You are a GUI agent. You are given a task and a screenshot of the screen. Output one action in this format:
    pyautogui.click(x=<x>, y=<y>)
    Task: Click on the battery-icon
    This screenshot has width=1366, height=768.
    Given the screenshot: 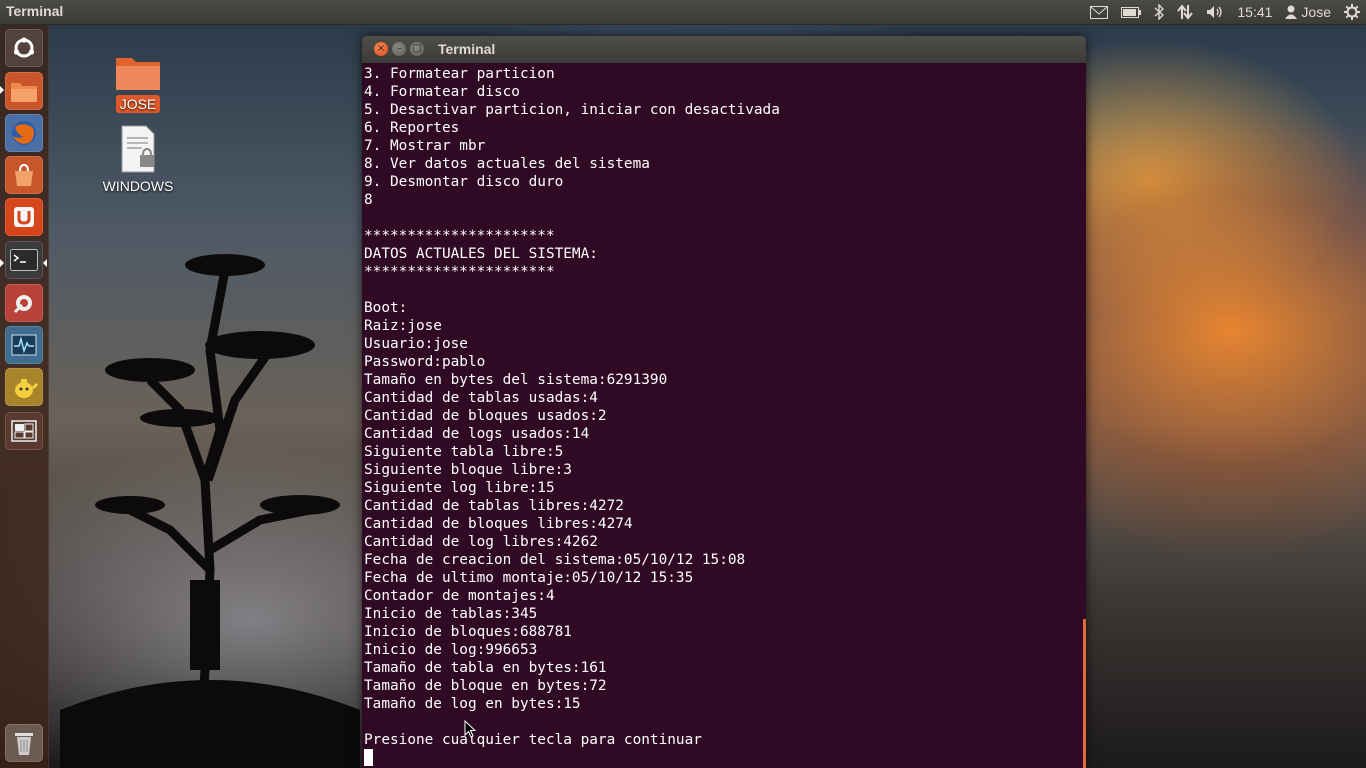 What is the action you would take?
    pyautogui.click(x=1131, y=12)
    